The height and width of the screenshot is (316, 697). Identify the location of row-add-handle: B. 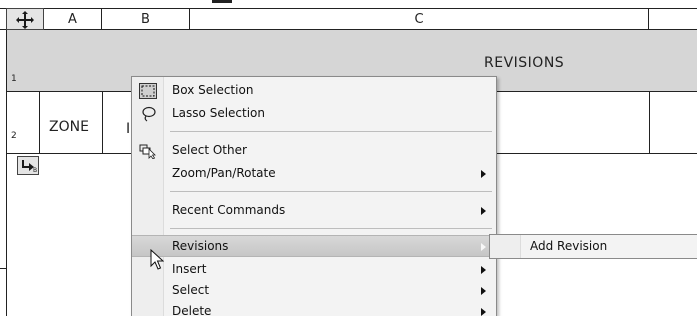
(28, 165).